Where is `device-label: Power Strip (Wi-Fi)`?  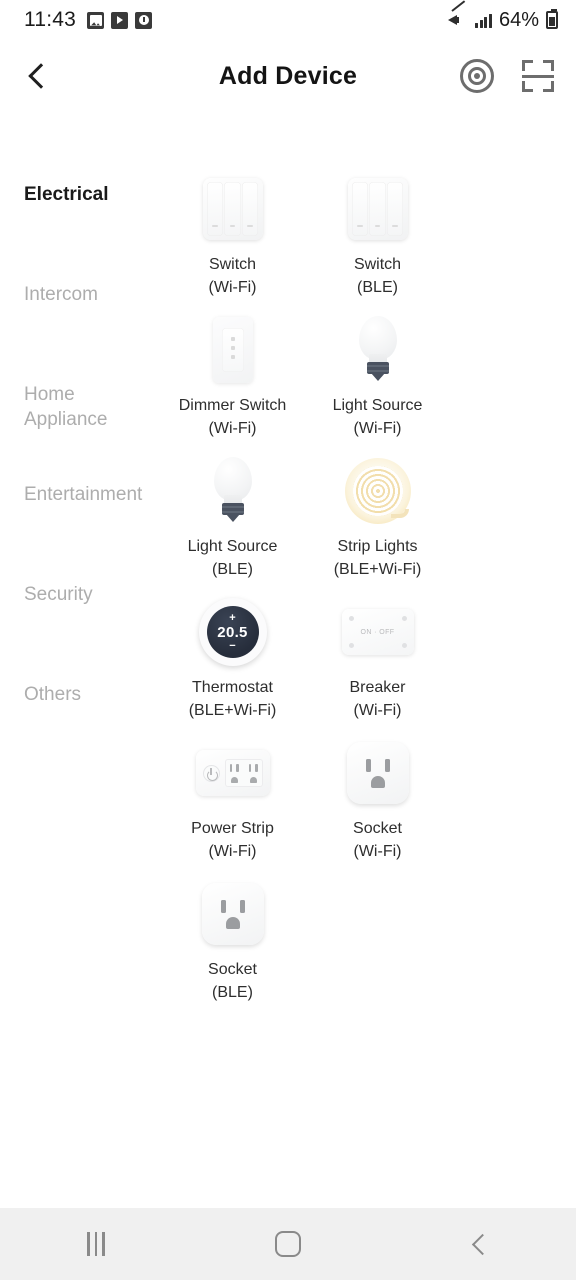
device-label: Power Strip (Wi-Fi) is located at coordinates (232, 840).